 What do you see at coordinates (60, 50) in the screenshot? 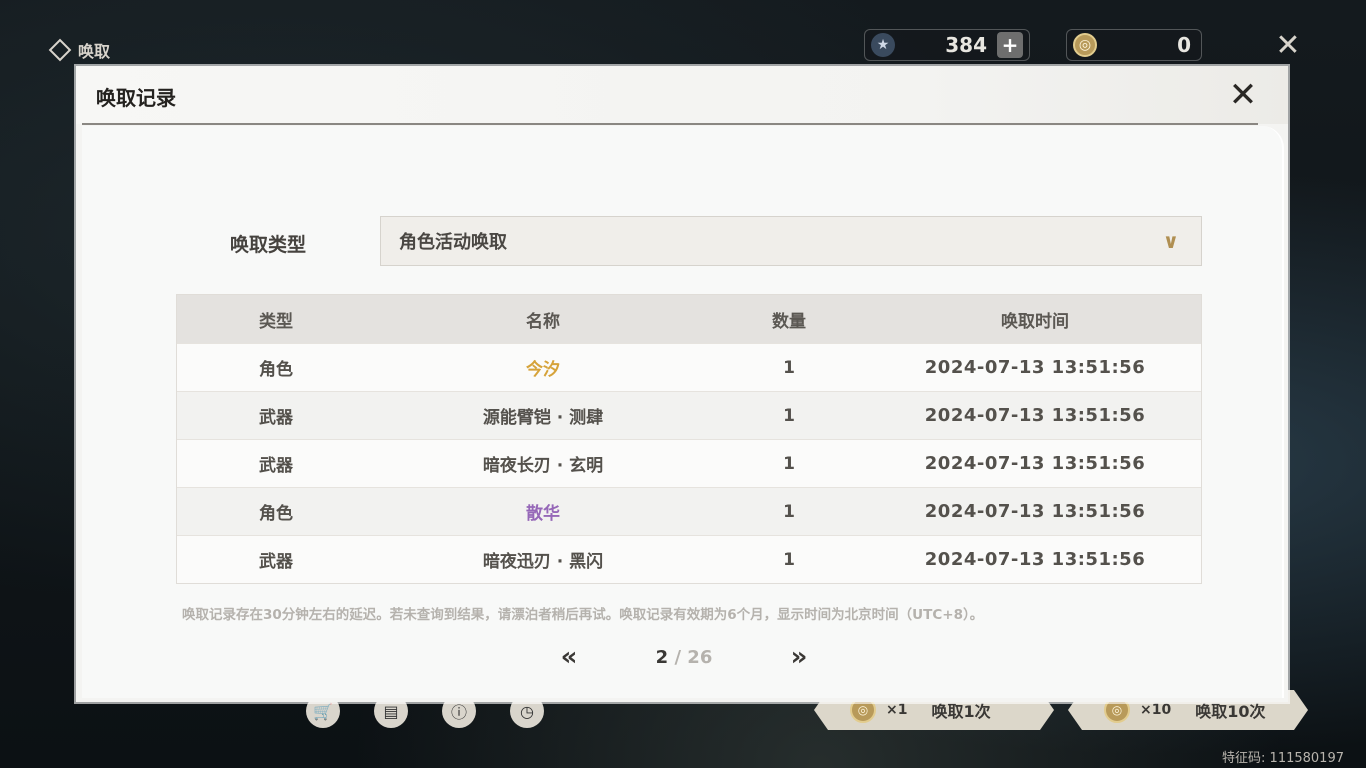
I see `convene-icon` at bounding box center [60, 50].